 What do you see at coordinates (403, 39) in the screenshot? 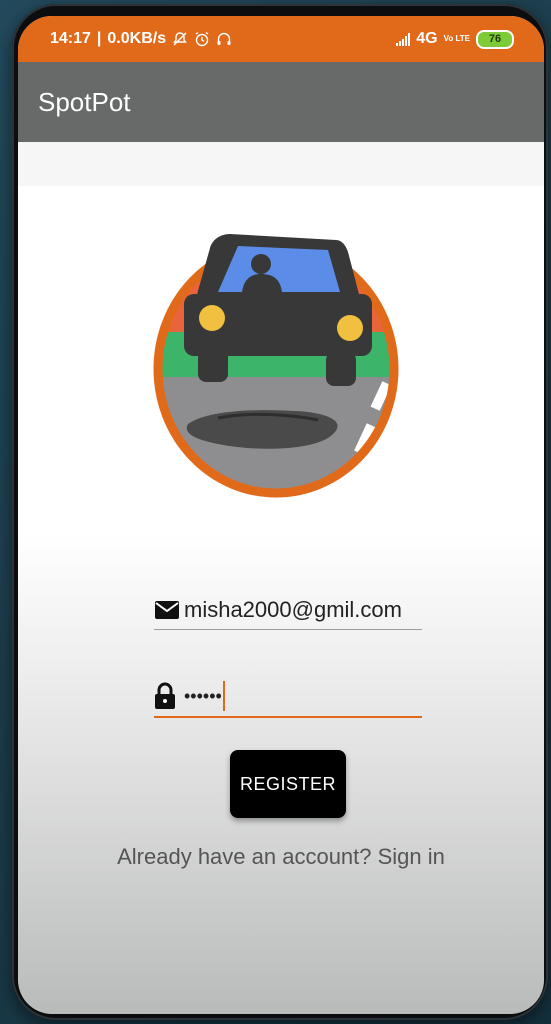
I see `signal-icon` at bounding box center [403, 39].